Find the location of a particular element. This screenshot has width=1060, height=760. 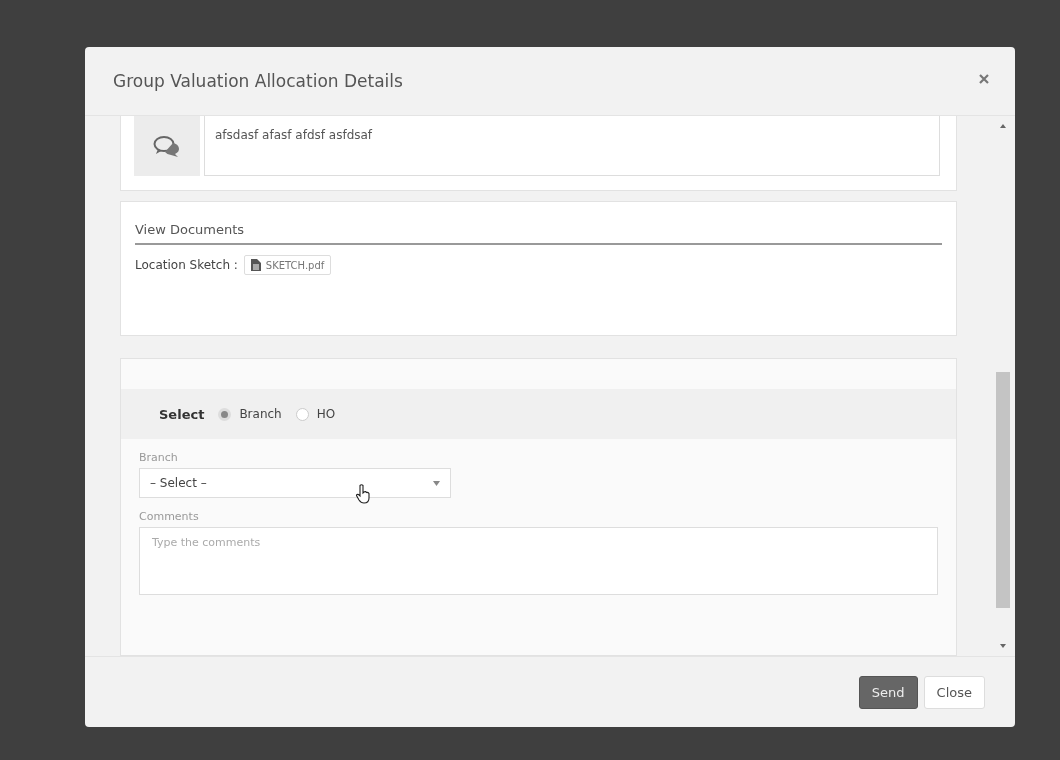

field-label: Branch is located at coordinates (159, 457).